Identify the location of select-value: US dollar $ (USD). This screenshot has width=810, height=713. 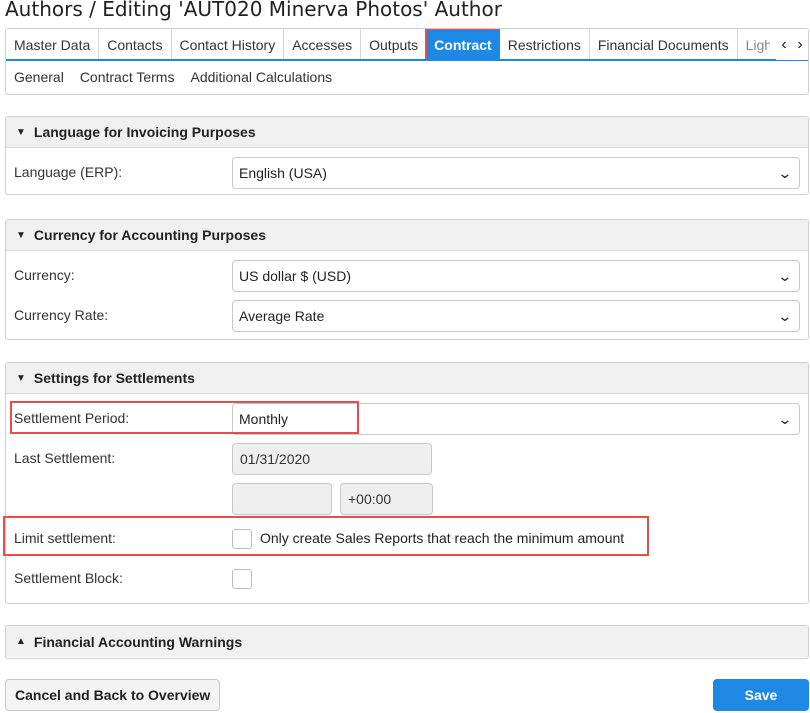
(295, 276).